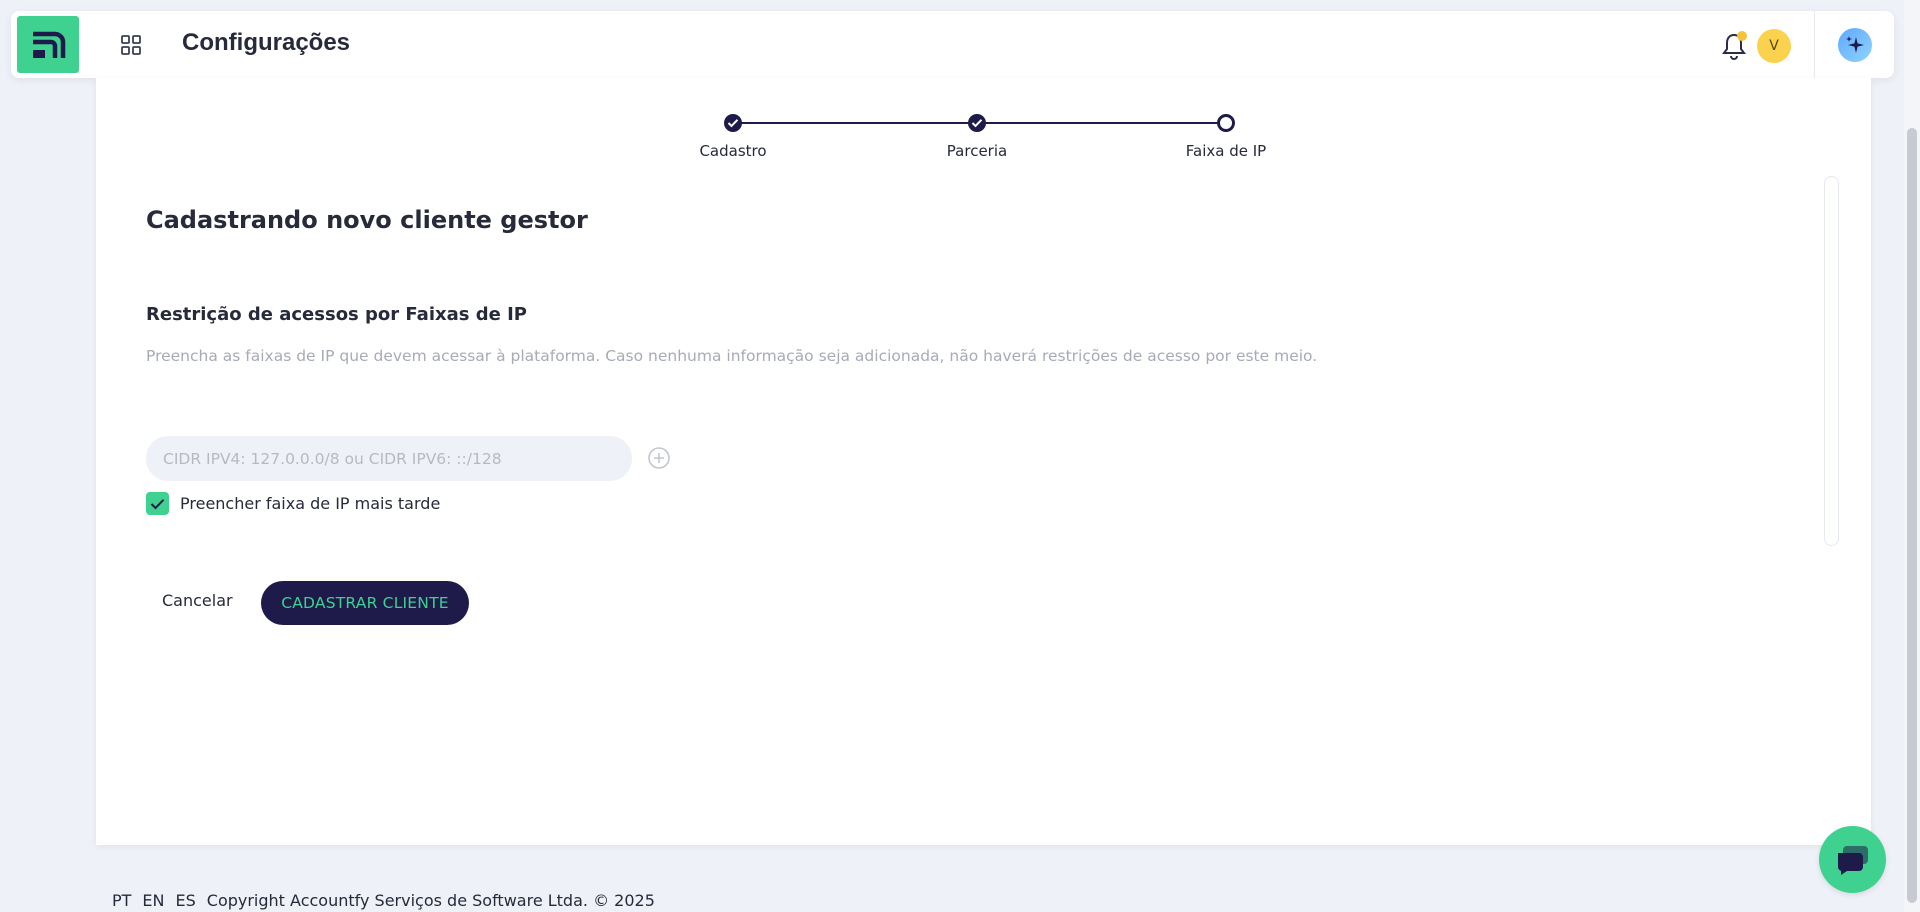 The image size is (1920, 912). Describe the element at coordinates (131, 45) in the screenshot. I see `apps-grid-icon` at that location.